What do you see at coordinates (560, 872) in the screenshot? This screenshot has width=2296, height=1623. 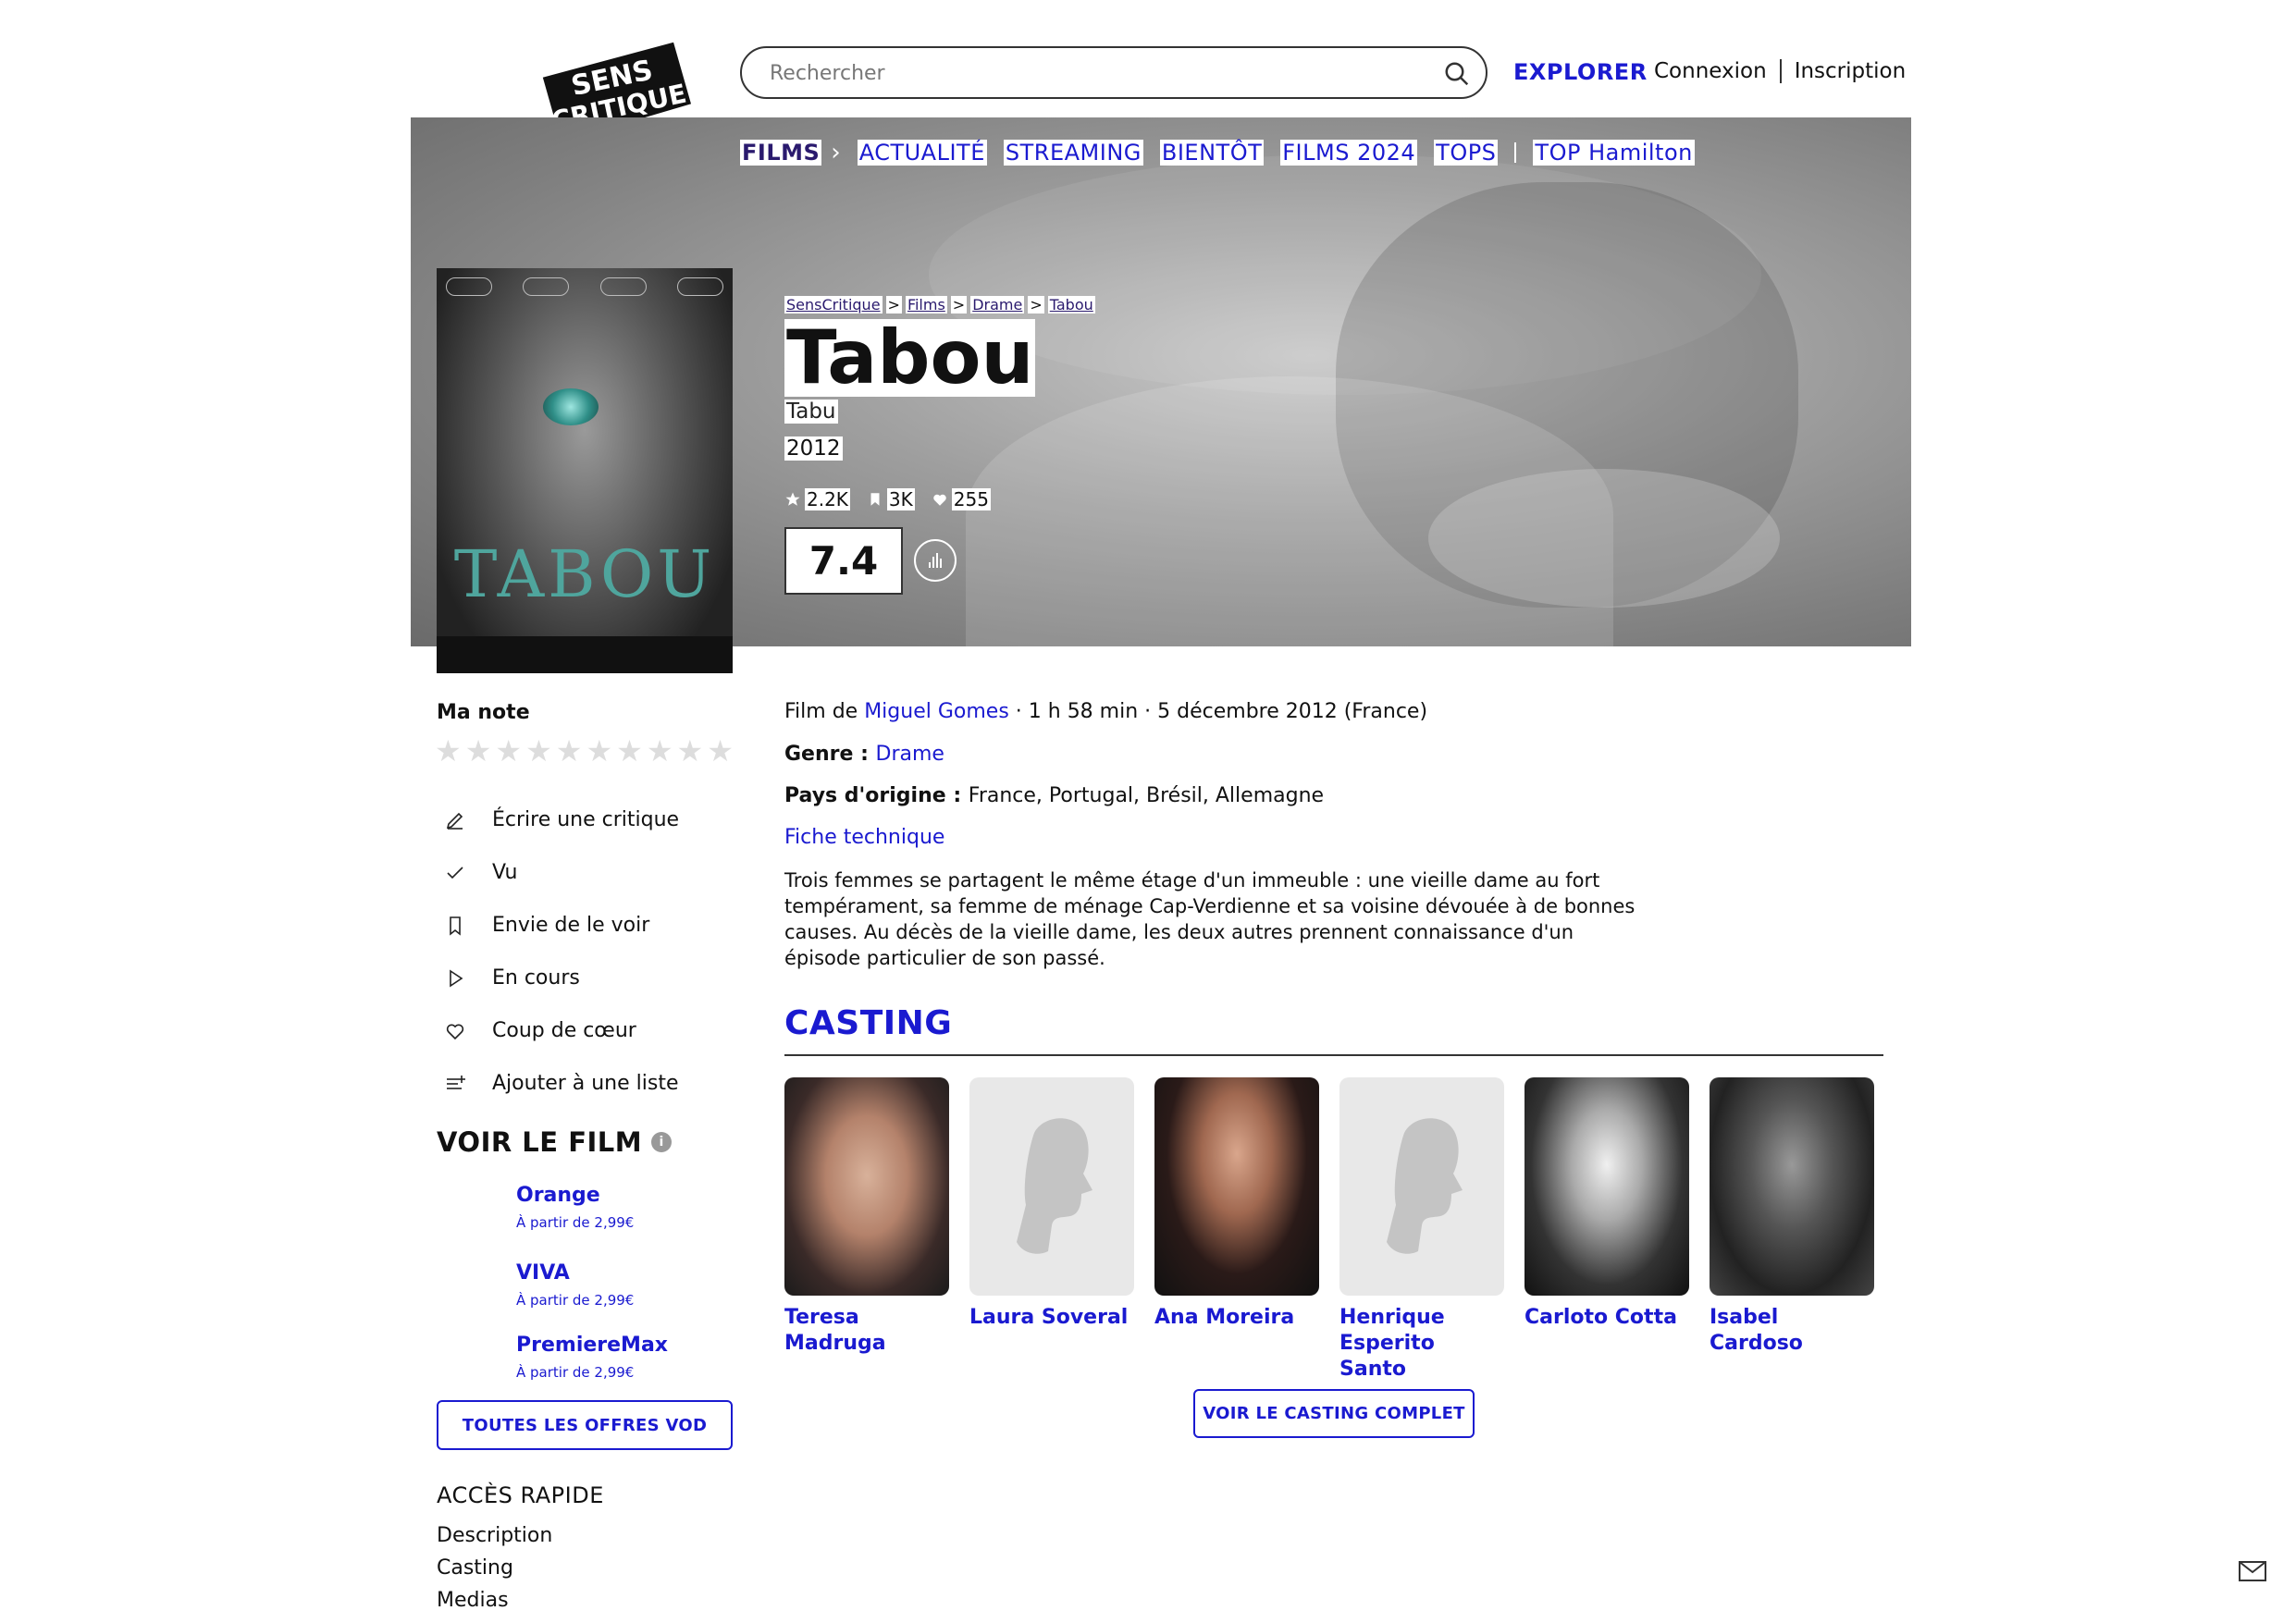 I see `seen-button: Vu` at bounding box center [560, 872].